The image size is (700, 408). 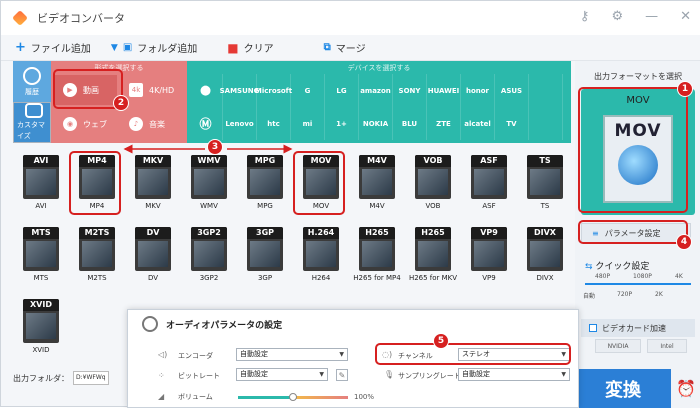 What do you see at coordinates (685, 89) in the screenshot?
I see `step-badge-1: 1` at bounding box center [685, 89].